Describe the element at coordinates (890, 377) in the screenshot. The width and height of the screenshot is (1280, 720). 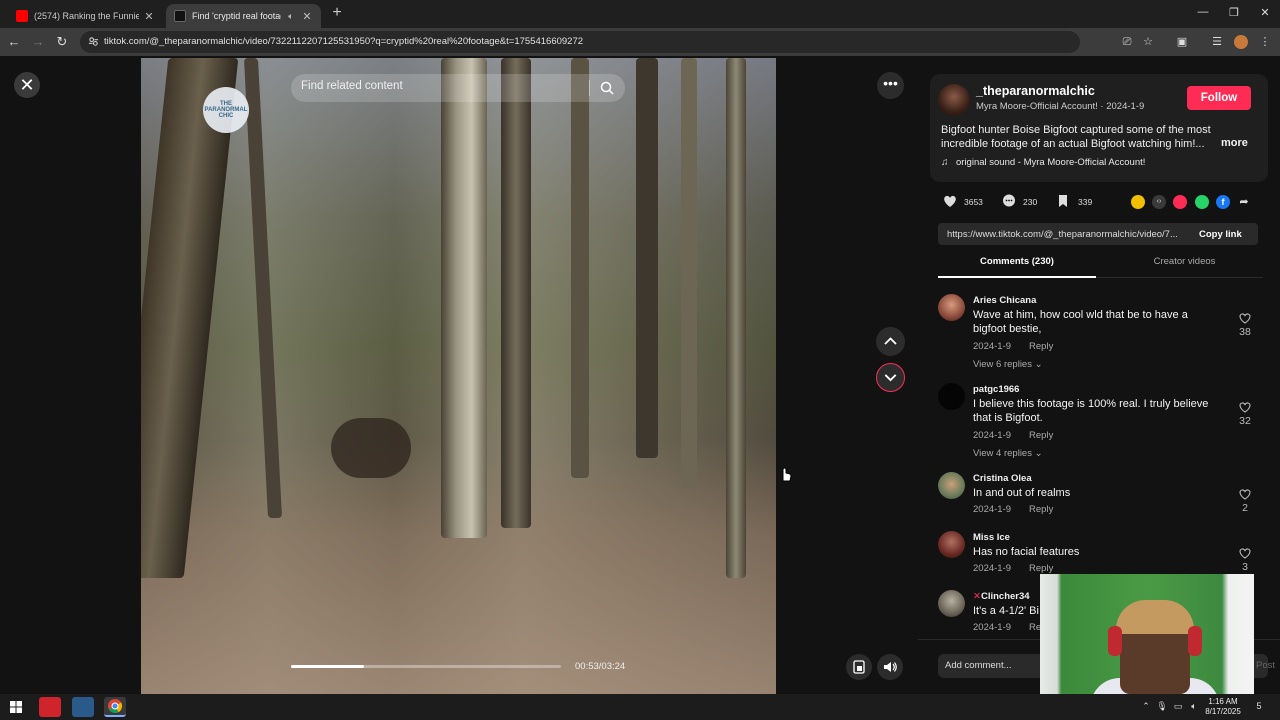
I see `next-video-button` at that location.